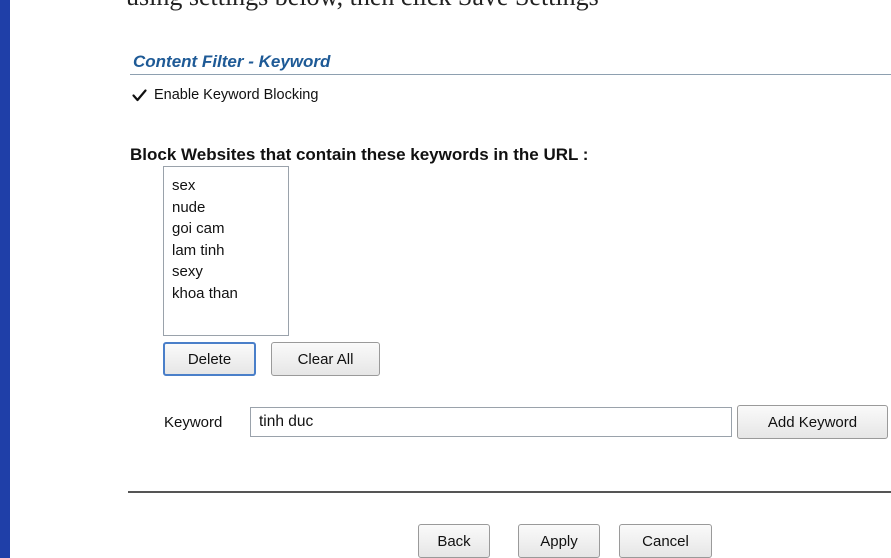  I want to click on apply-button: Apply, so click(559, 541).